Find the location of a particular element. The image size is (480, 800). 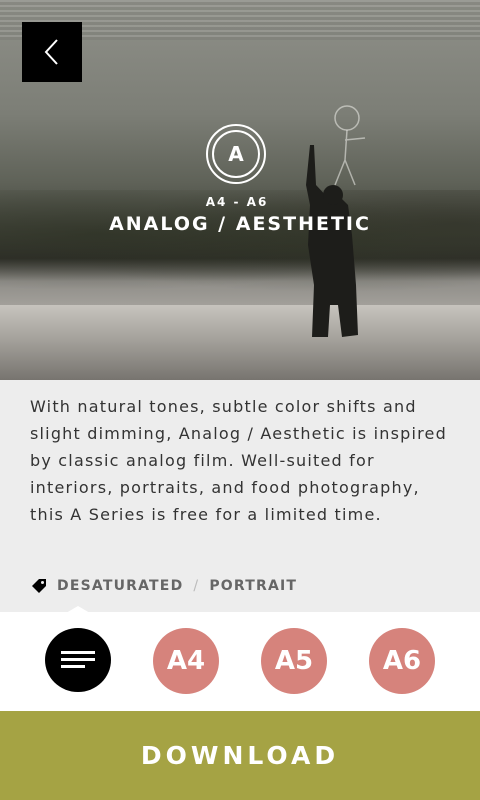

series-logo-letter: A is located at coordinates (236, 154).